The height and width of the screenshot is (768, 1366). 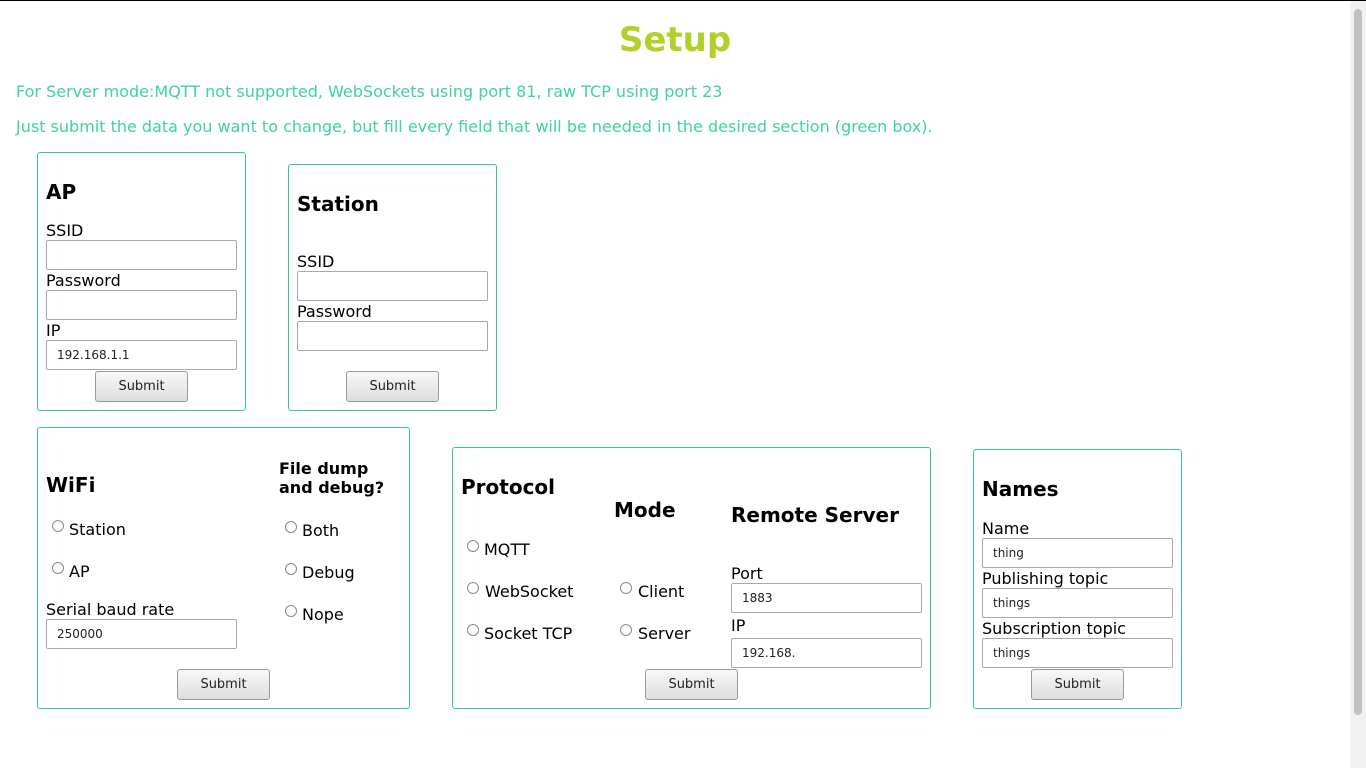 I want to click on ap-ssid-input, so click(x=141, y=255).